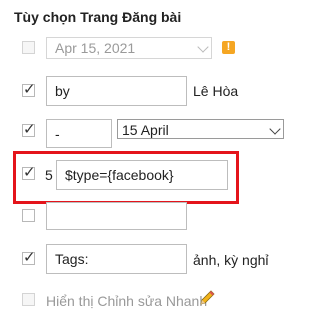 The height and width of the screenshot is (328, 330). Describe the element at coordinates (98, 17) in the screenshot. I see `panel-title: Tùy chọn Trang Đăng bài` at that location.